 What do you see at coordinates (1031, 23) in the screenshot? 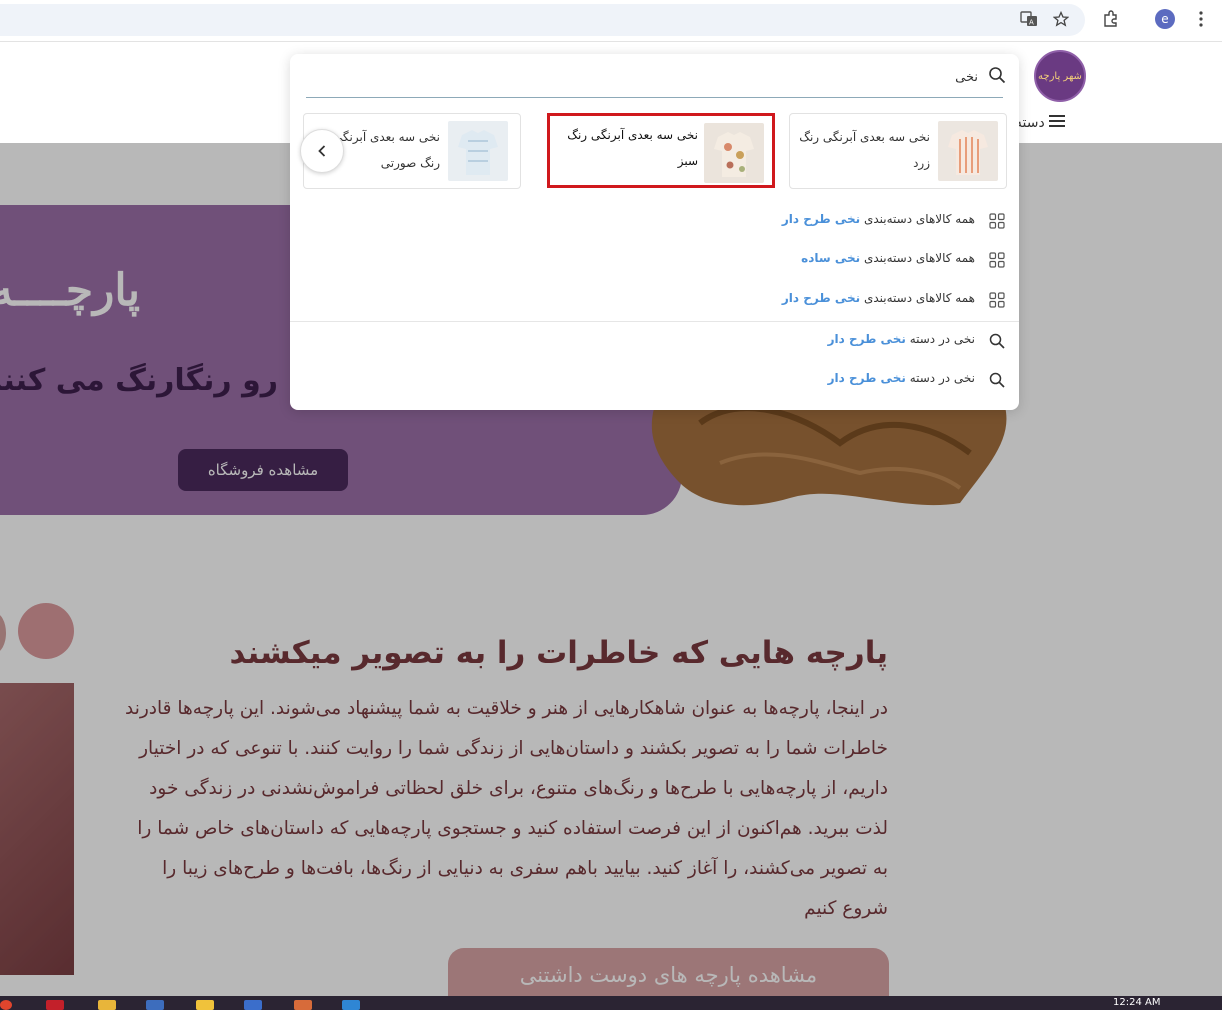
I see `svg-text: A` at bounding box center [1031, 23].